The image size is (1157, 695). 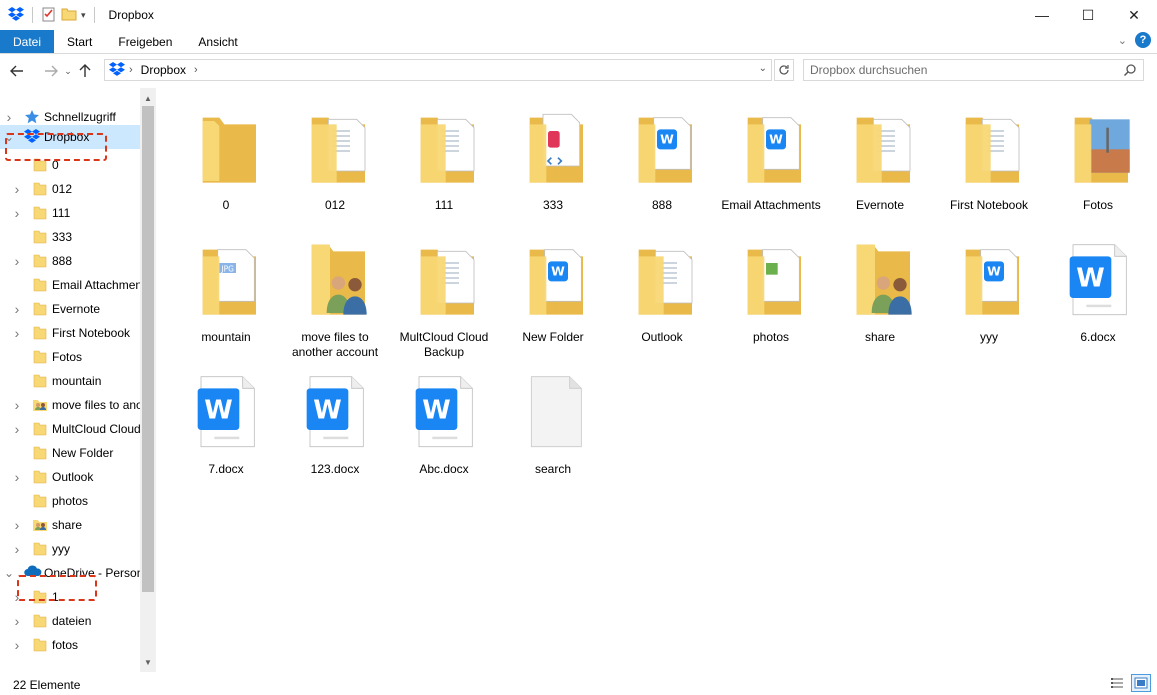 What do you see at coordinates (1141, 683) in the screenshot?
I see `large-icons-view-icon` at bounding box center [1141, 683].